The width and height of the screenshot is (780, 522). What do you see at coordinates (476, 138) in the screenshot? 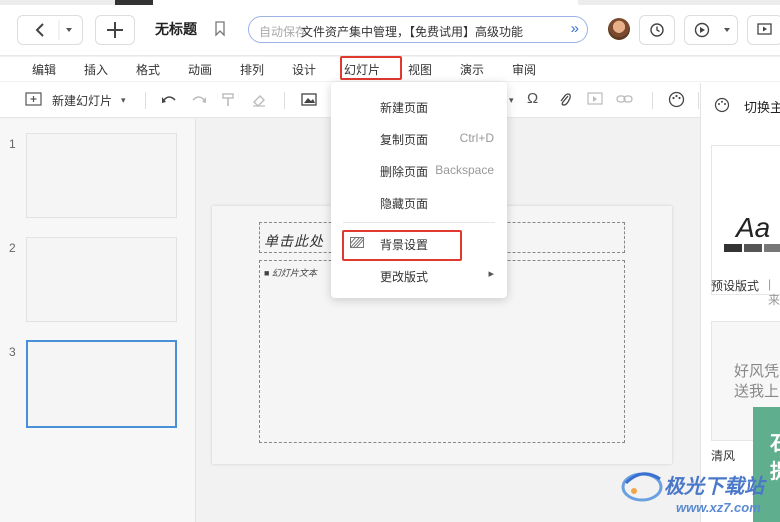
I see `shortcut-duplicate: Ctrl+D` at bounding box center [476, 138].